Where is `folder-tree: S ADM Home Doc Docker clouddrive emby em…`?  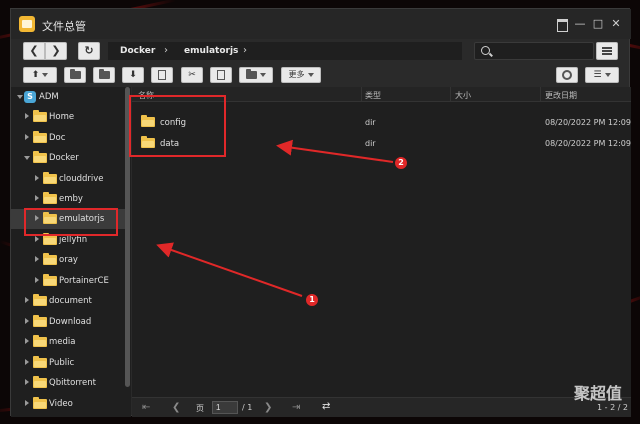 folder-tree: S ADM Home Doc Docker clouddrive emby em… is located at coordinates (71, 252).